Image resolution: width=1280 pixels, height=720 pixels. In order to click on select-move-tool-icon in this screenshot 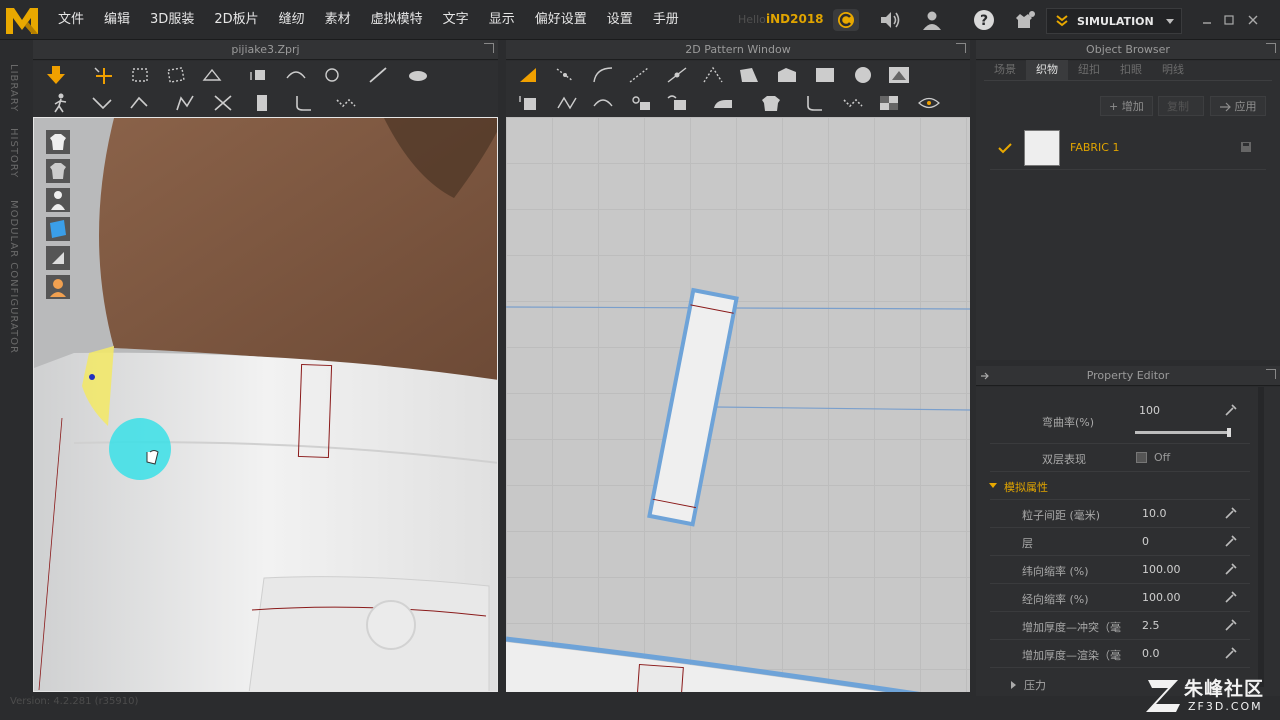, I will do `click(56, 75)`.